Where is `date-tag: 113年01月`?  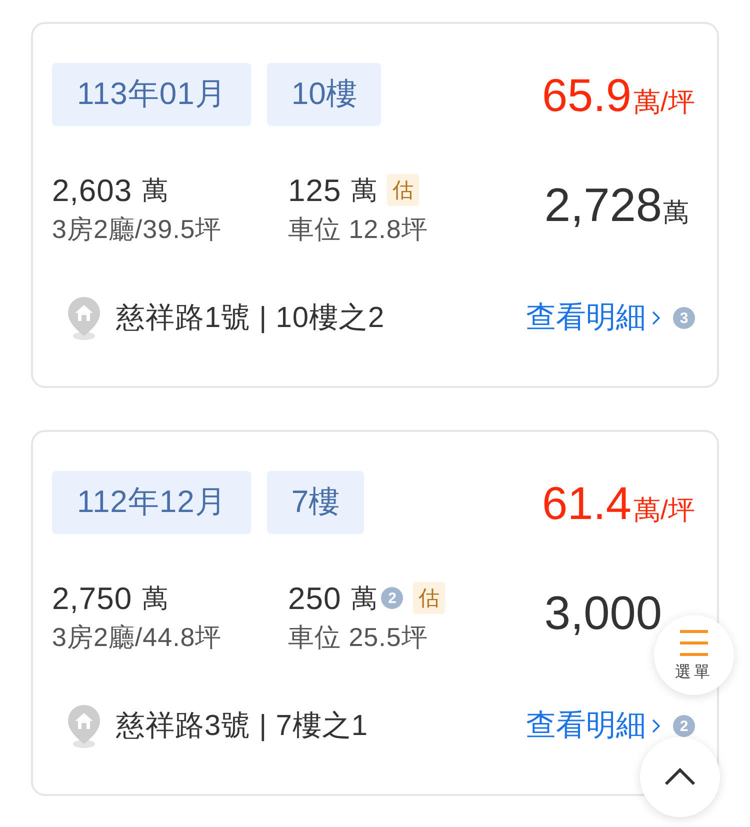 date-tag: 113年01月 is located at coordinates (152, 94).